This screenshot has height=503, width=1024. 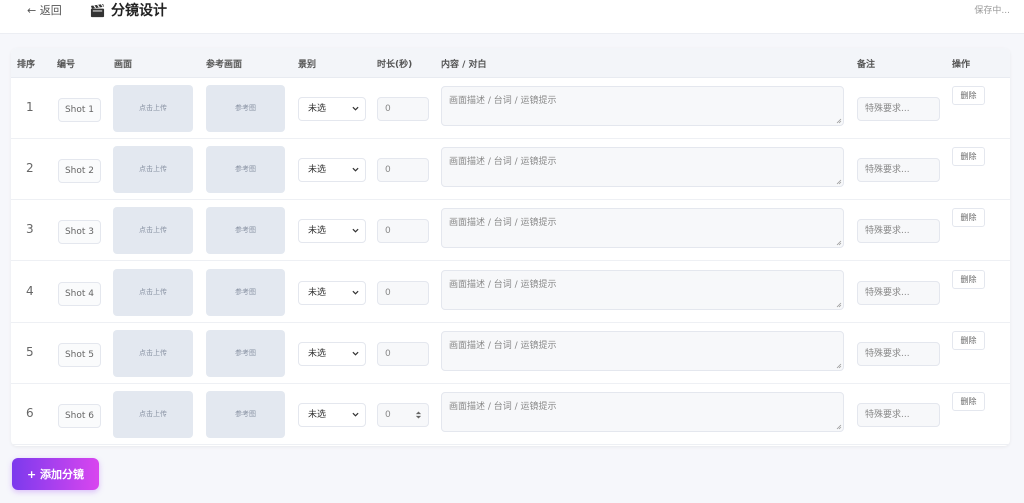 I want to click on page-title: 分镜设计, so click(x=128, y=10).